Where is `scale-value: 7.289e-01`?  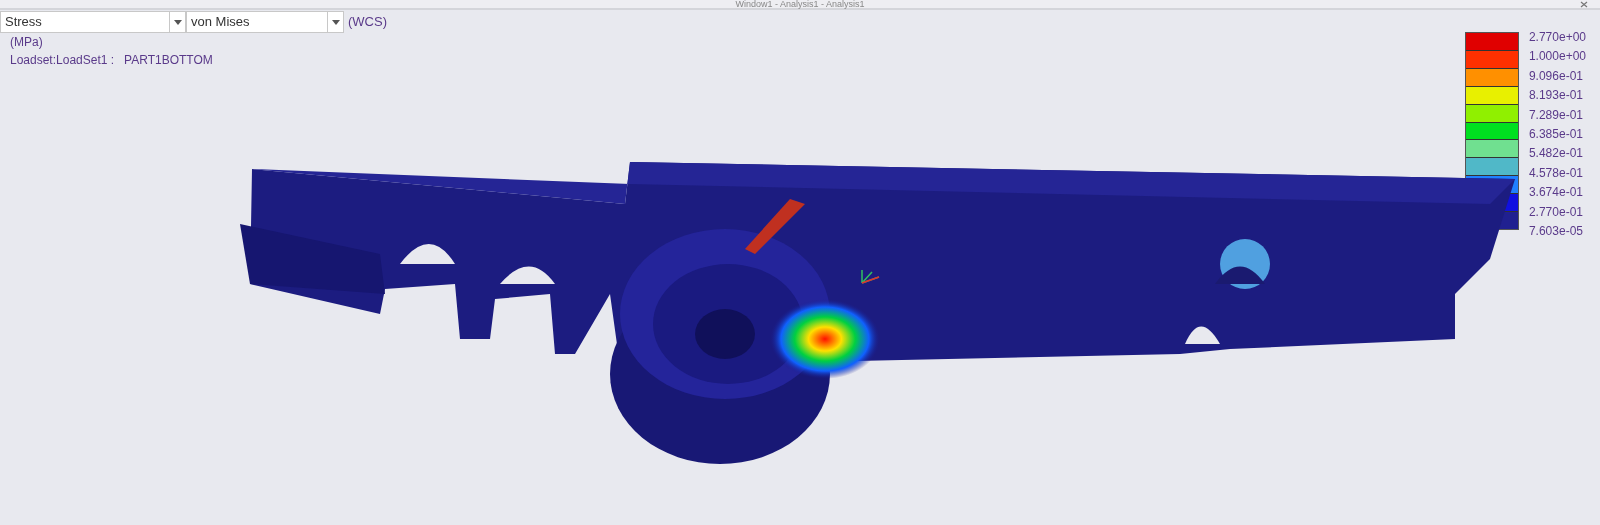
scale-value: 7.289e-01 is located at coordinates (1556, 115).